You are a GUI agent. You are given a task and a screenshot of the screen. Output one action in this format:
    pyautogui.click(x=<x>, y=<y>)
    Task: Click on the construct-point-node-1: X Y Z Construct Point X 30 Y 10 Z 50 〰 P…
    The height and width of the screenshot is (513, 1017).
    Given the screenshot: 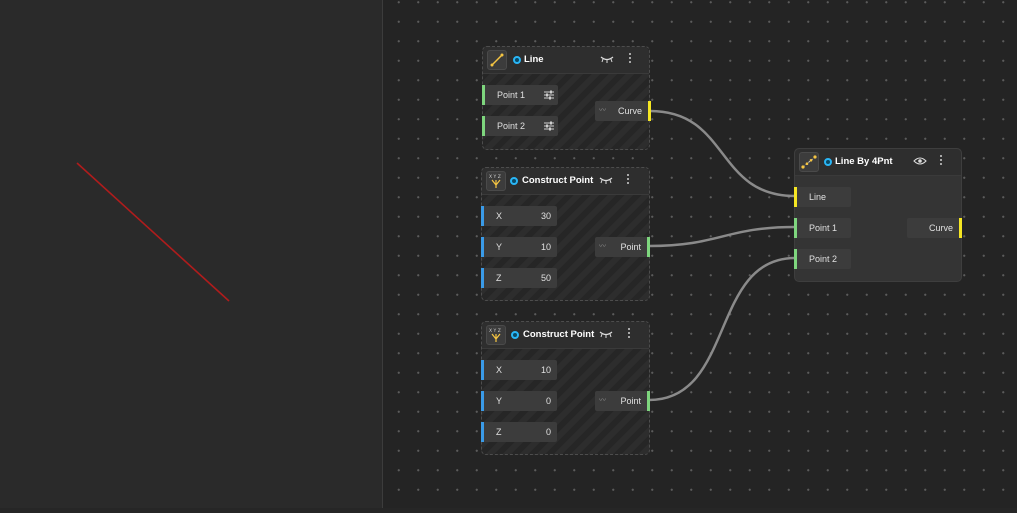 What is the action you would take?
    pyautogui.click(x=565, y=234)
    